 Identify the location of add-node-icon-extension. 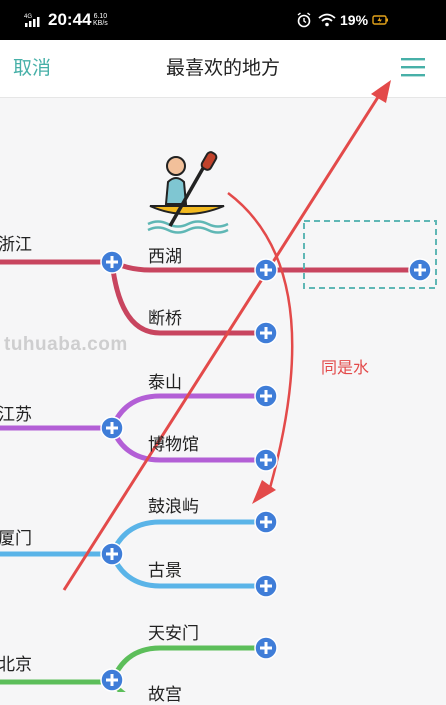
(420, 270).